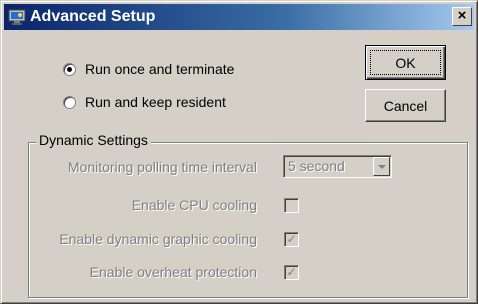 The image size is (478, 304). What do you see at coordinates (155, 102) in the screenshot?
I see `radio-keep-resident-label: Run and keep resident` at bounding box center [155, 102].